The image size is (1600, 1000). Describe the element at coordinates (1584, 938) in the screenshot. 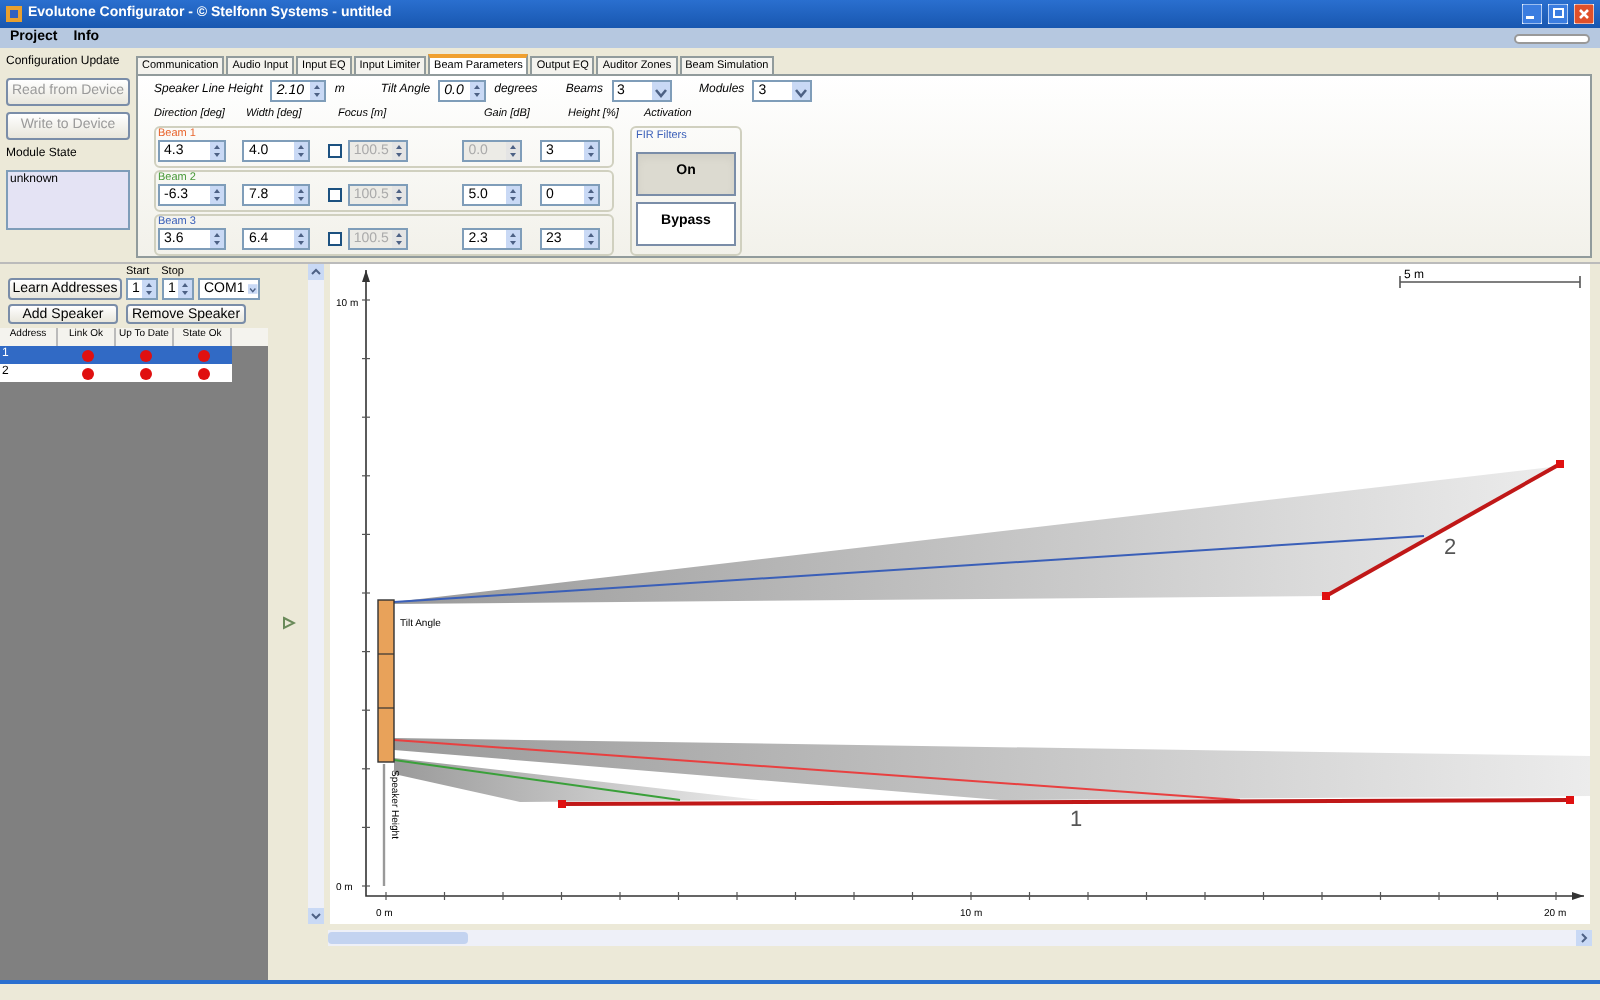

I see `scroll-right-icon` at that location.